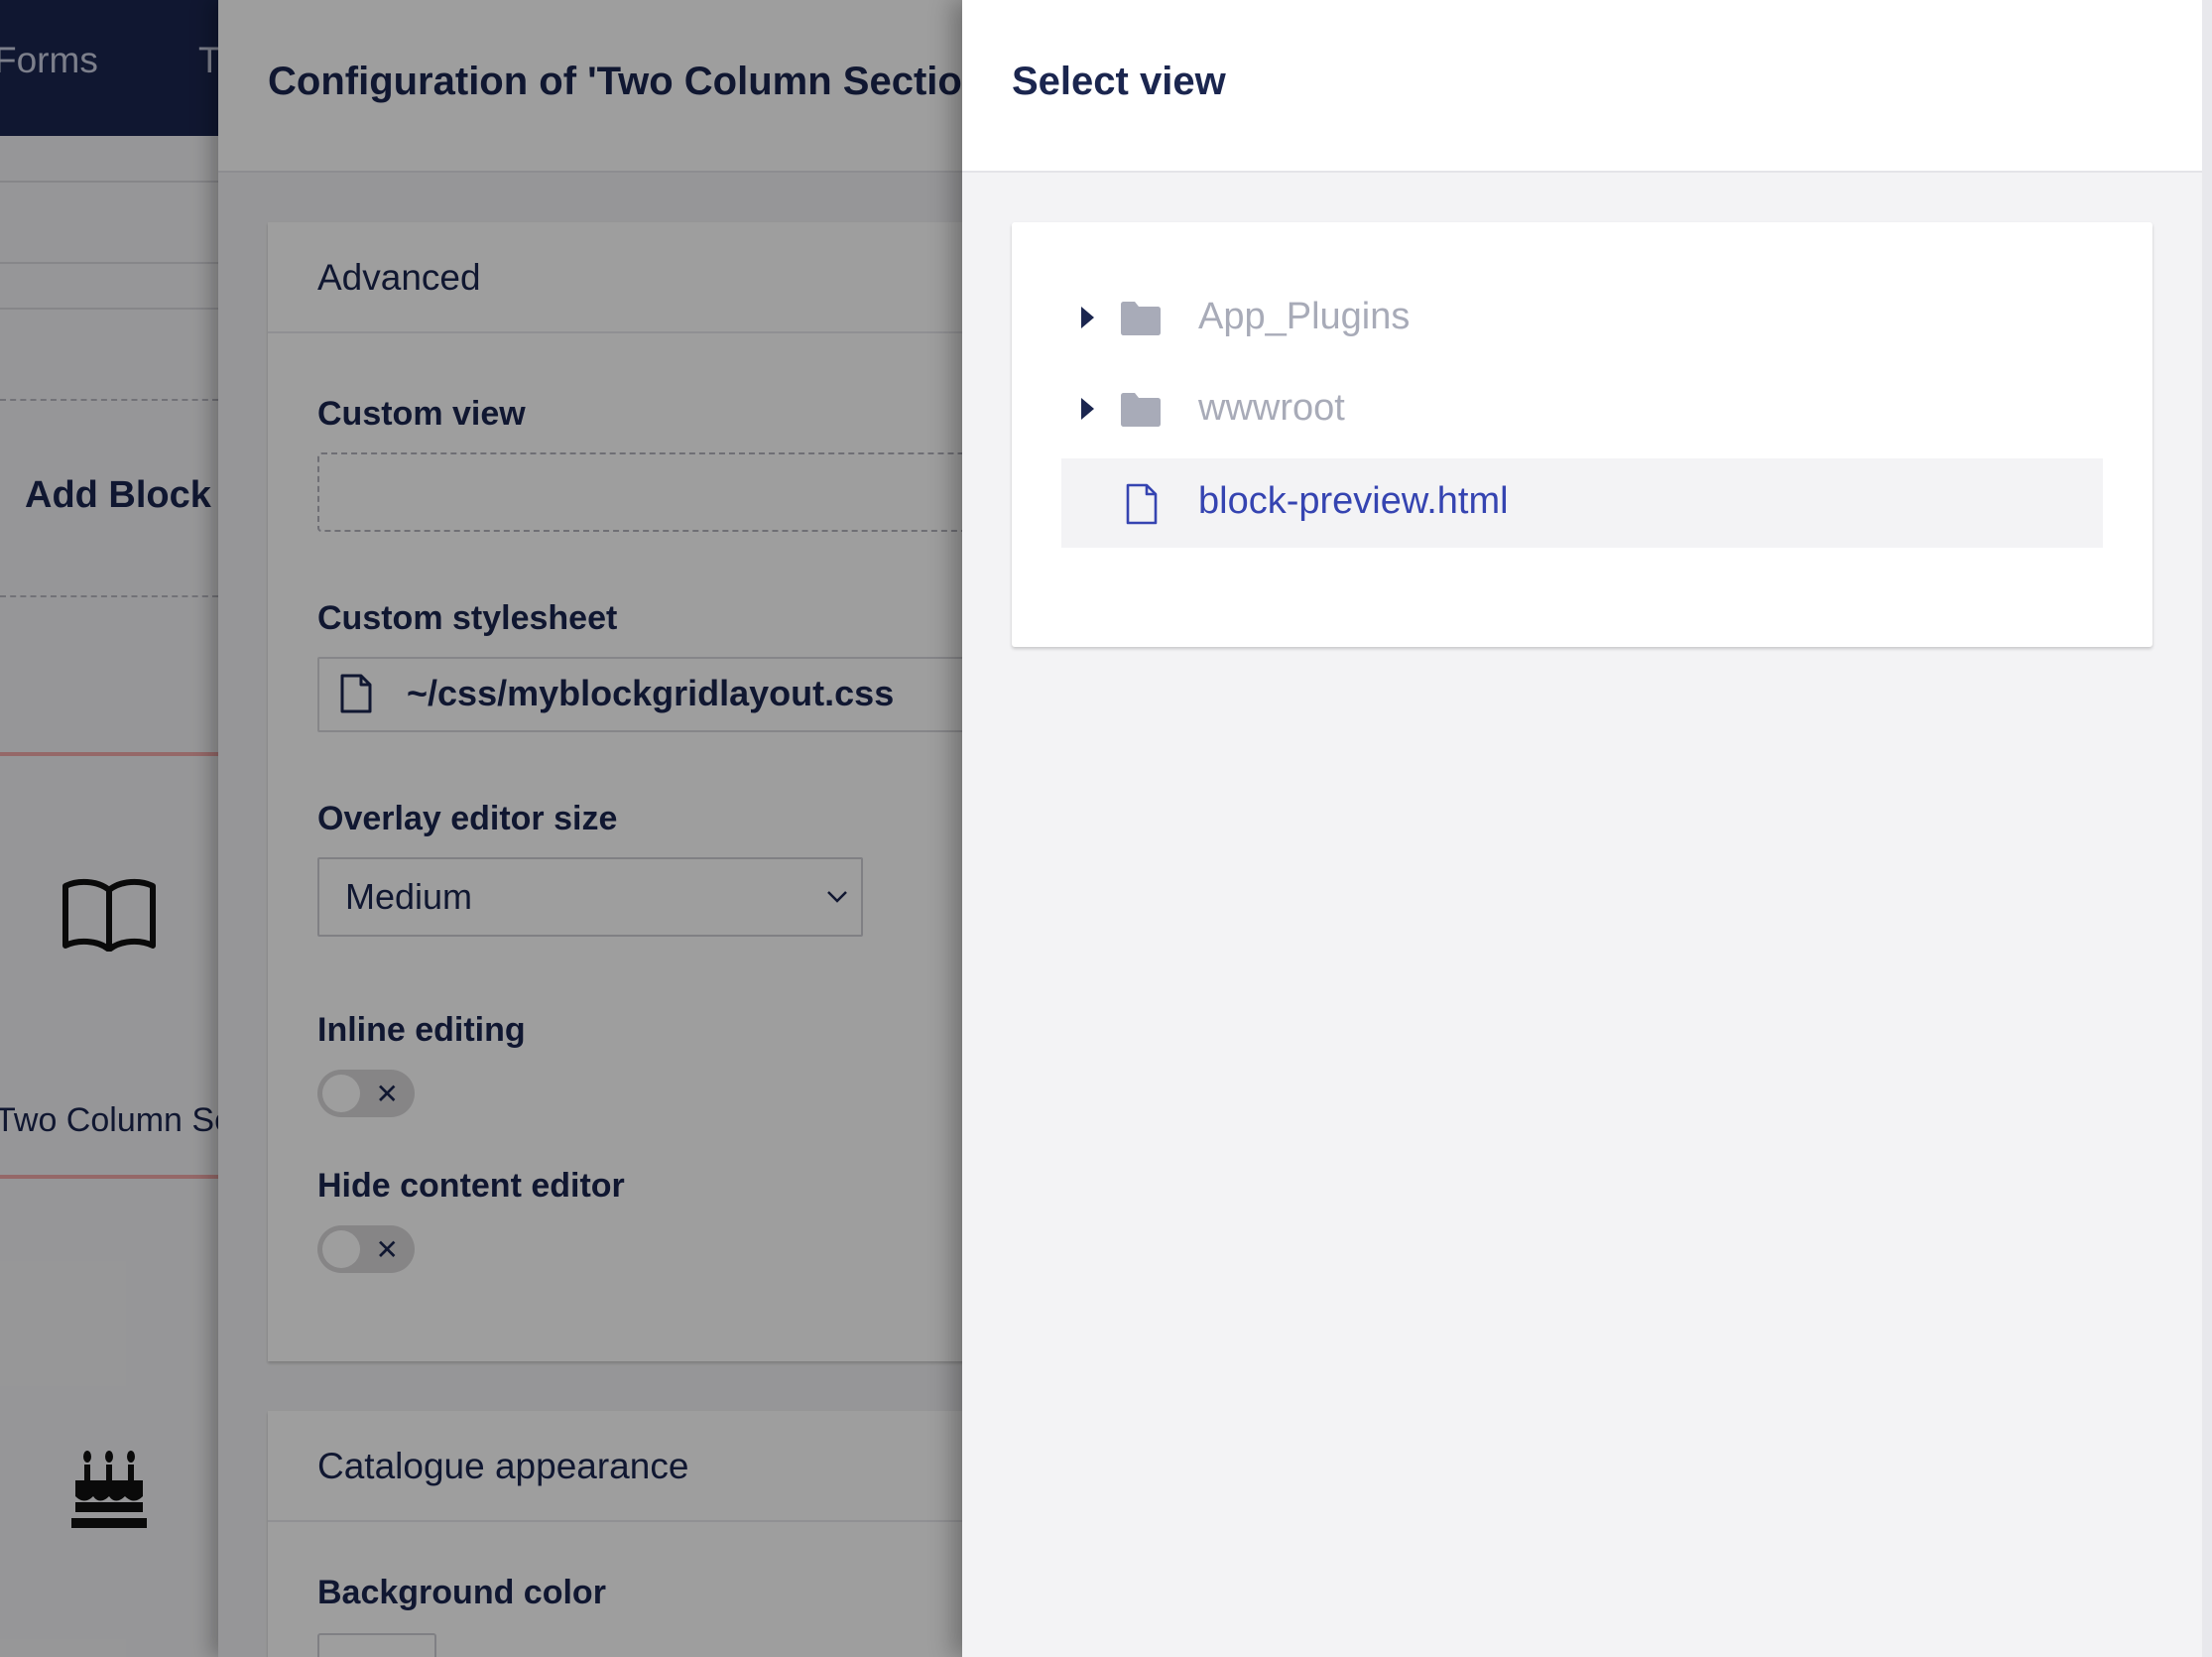 The height and width of the screenshot is (1657, 2212). Describe the element at coordinates (1271, 408) in the screenshot. I see `tree-node-label: wwwroot` at that location.